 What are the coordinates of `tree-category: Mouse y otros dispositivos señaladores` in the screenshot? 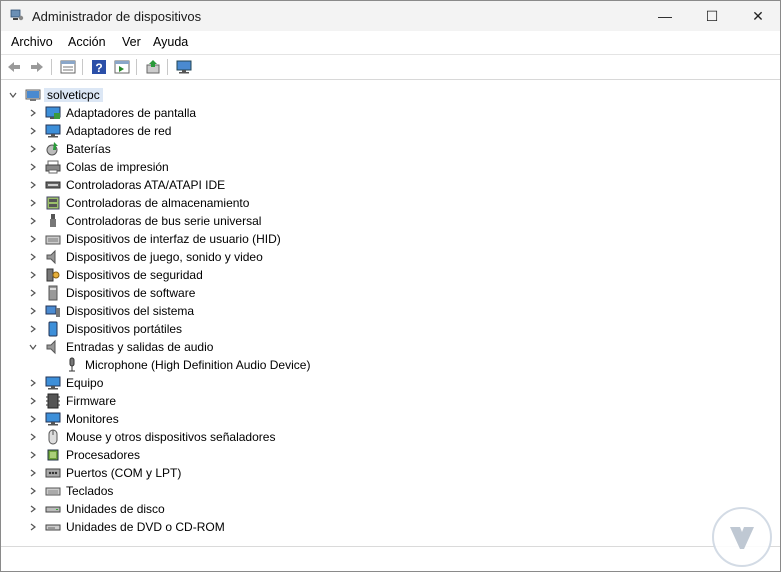 It's located at (390, 437).